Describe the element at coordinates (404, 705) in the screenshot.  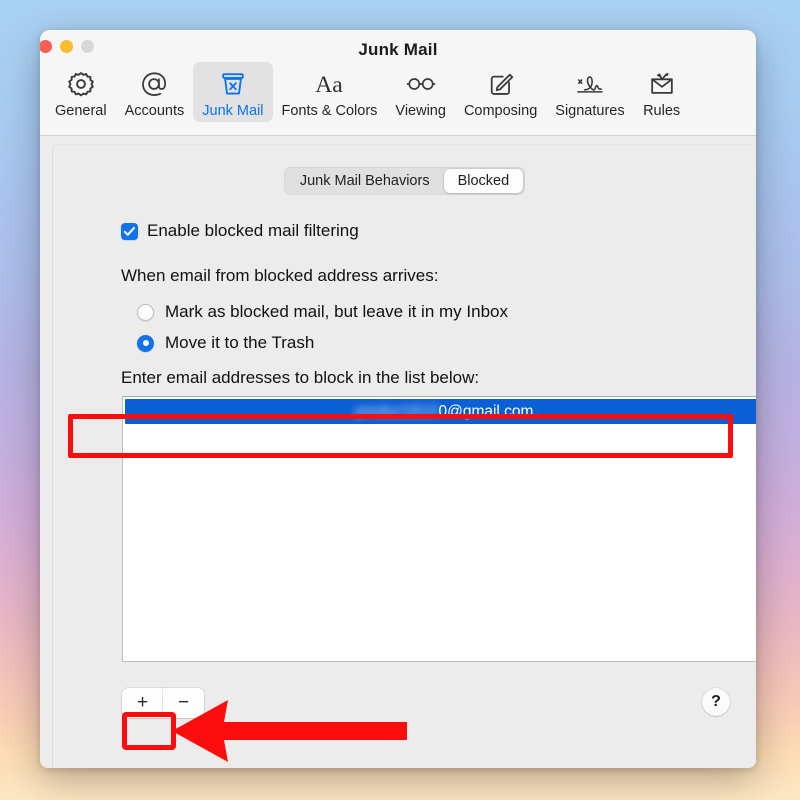
I see `list-bottom-bar: + − ?` at that location.